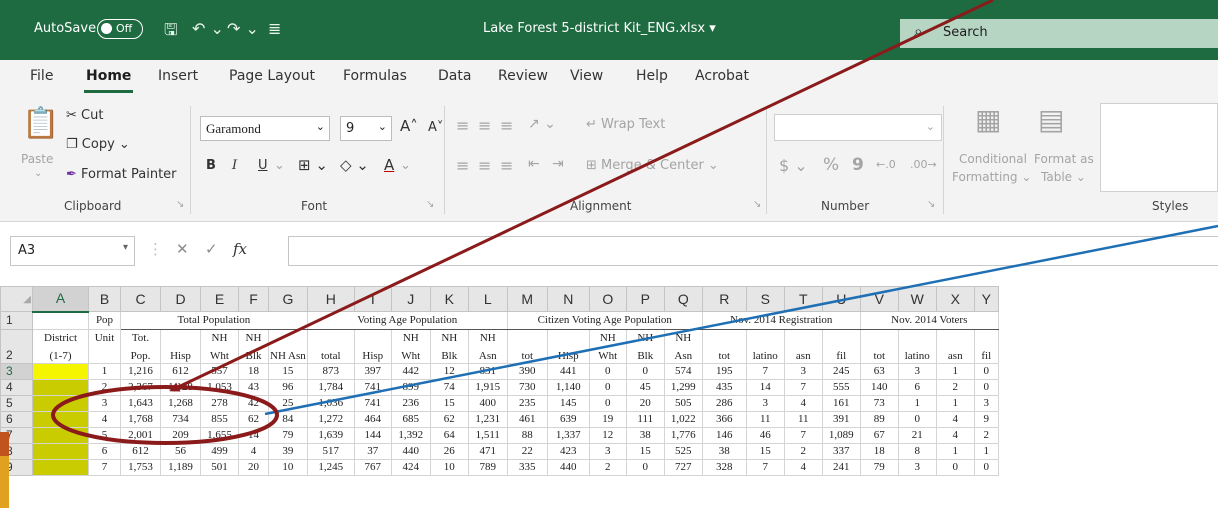 The image size is (1218, 508). I want to click on cell: 195, so click(724, 371).